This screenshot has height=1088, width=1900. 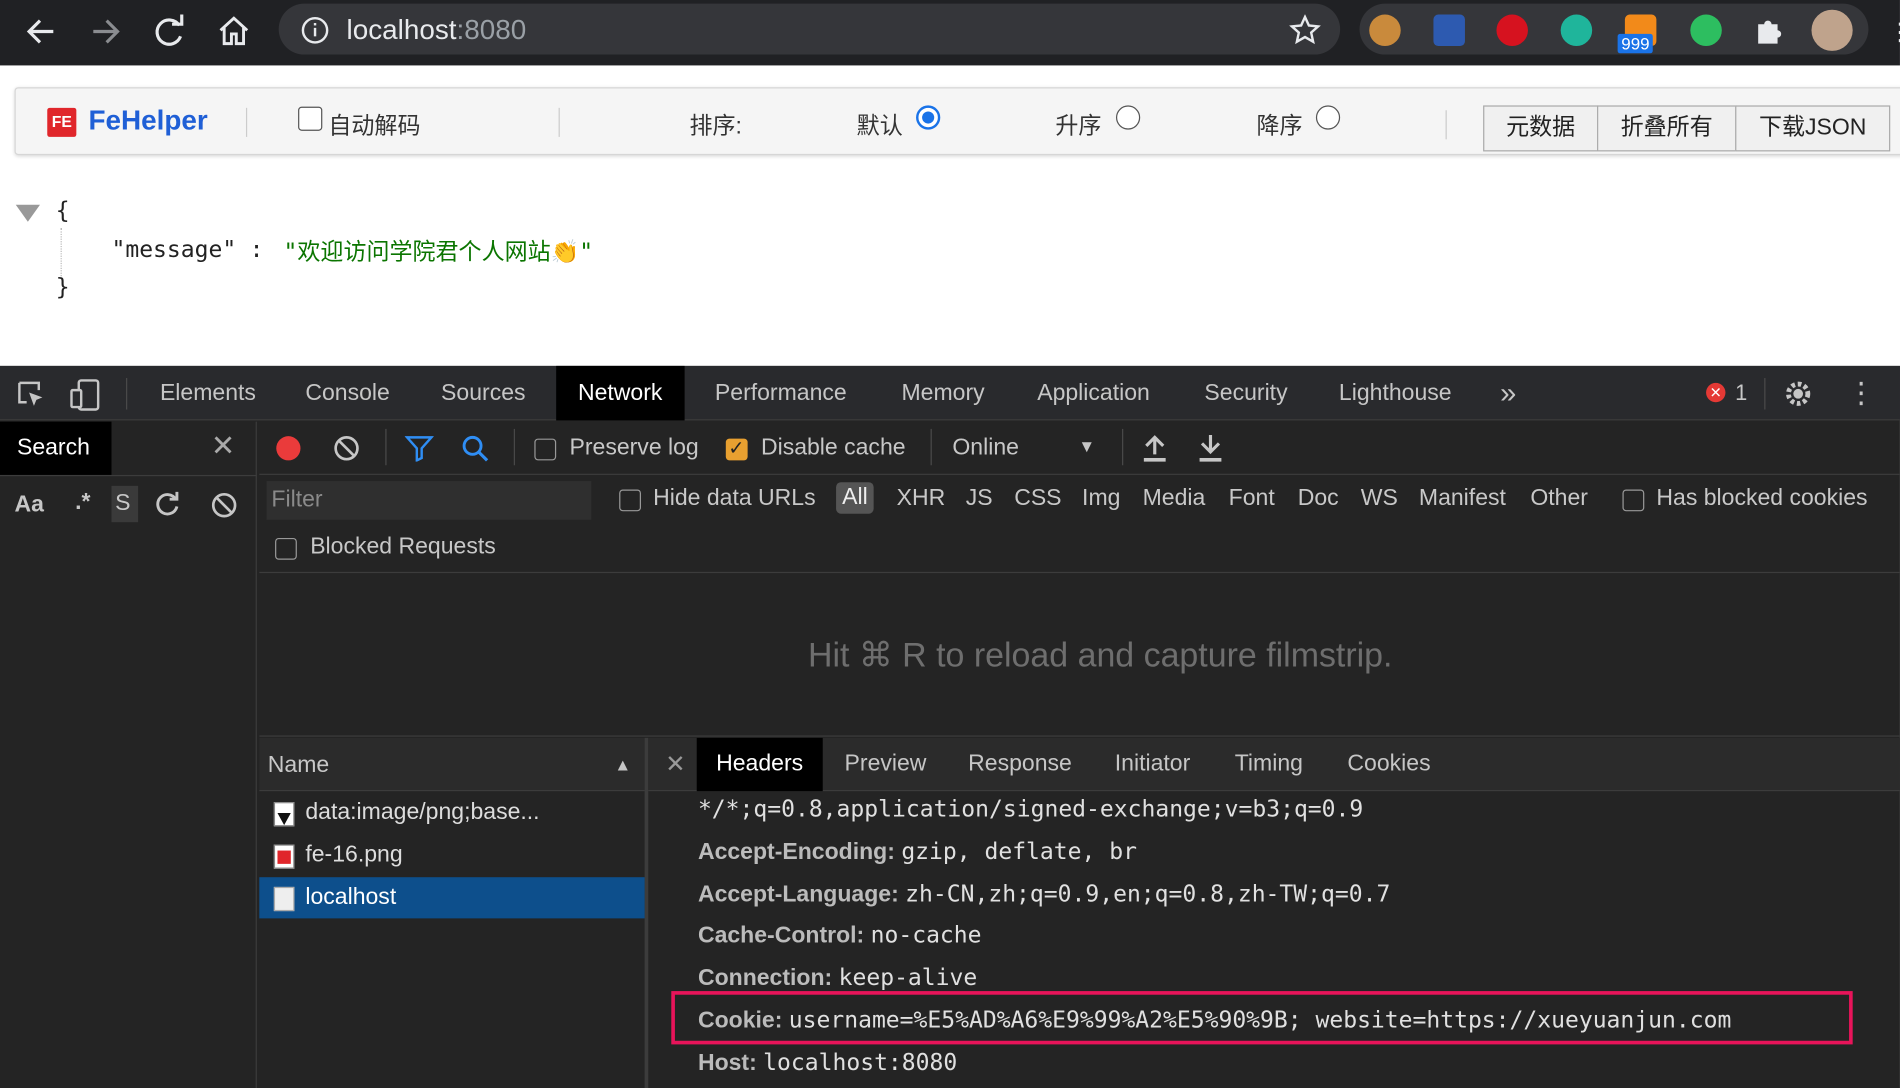 What do you see at coordinates (1798, 397) in the screenshot?
I see `gear-icon` at bounding box center [1798, 397].